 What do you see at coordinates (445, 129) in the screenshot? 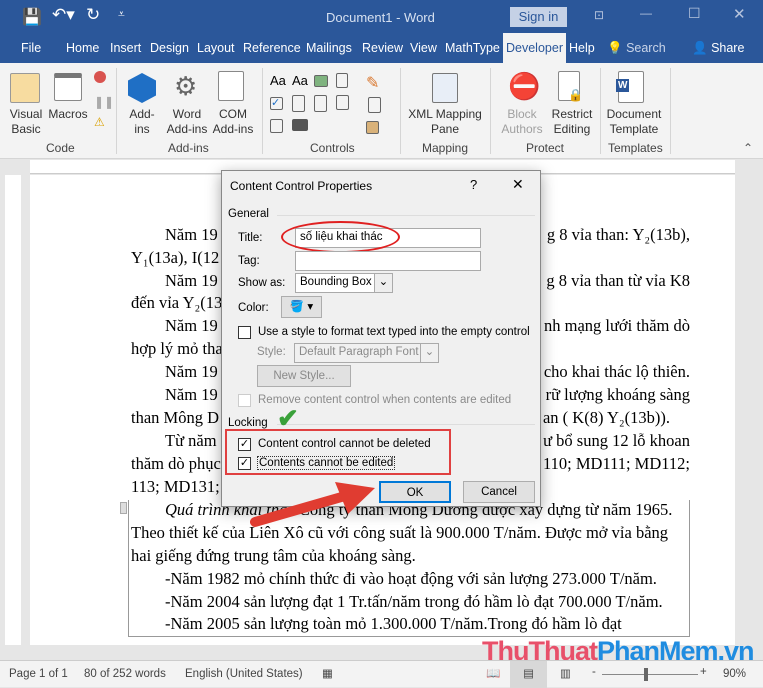
I see `xml-label-2: Pane` at bounding box center [445, 129].